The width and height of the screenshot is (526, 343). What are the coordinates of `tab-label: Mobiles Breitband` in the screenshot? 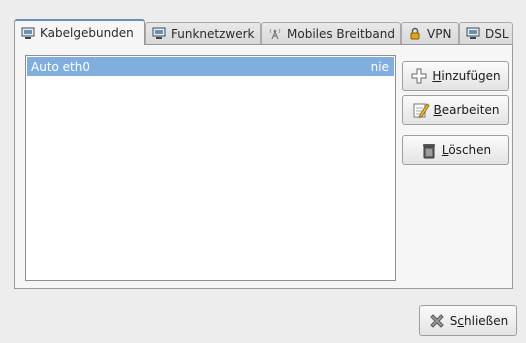 It's located at (341, 33).